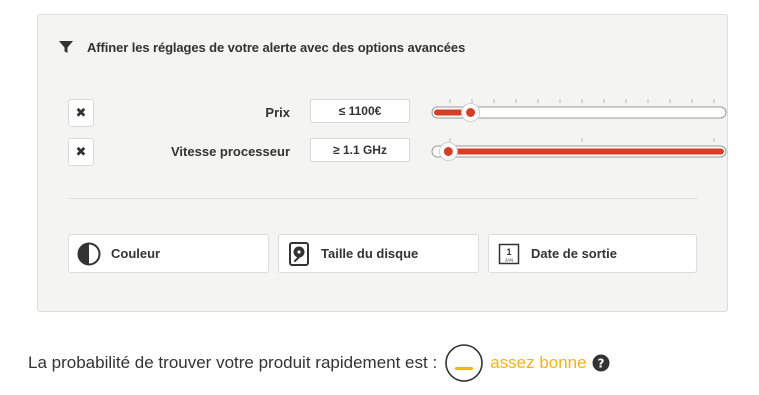 The width and height of the screenshot is (759, 395). I want to click on question-icon: ?, so click(601, 363).